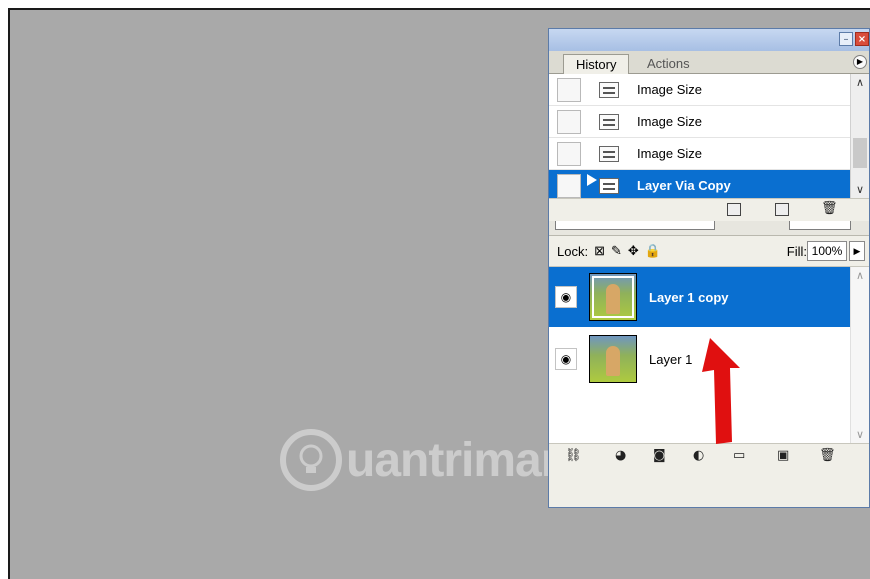  What do you see at coordinates (670, 359) in the screenshot?
I see `layer-name: Layer 1` at bounding box center [670, 359].